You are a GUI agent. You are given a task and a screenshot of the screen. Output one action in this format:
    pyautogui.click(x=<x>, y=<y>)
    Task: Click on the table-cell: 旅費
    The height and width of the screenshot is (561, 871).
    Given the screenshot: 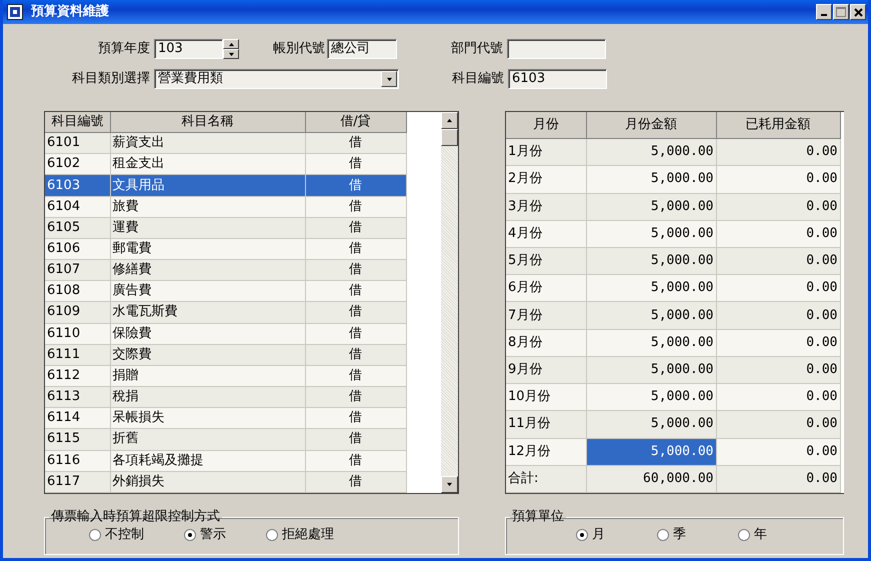 What is the action you would take?
    pyautogui.click(x=207, y=207)
    